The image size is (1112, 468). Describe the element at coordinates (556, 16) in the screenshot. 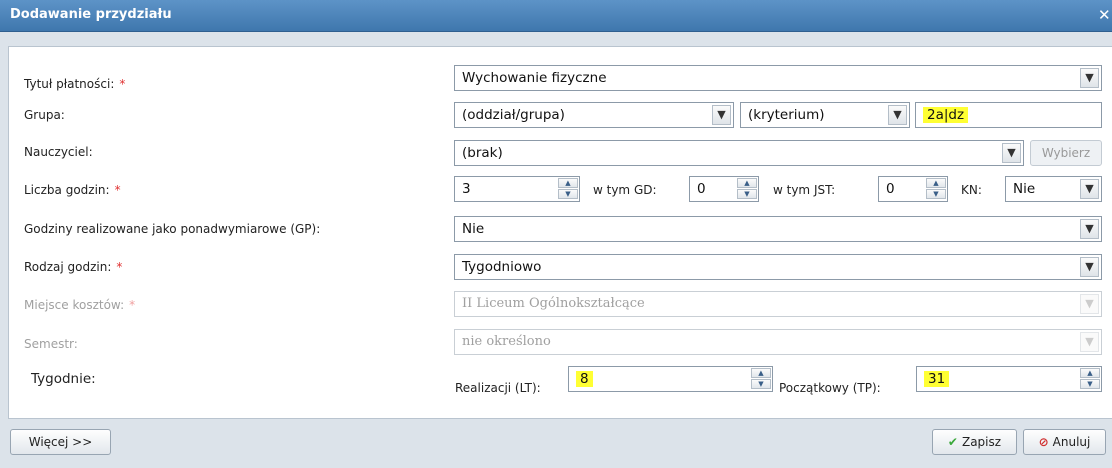

I see `dialog-titlebar: Dodawanie przydziału ✕` at that location.